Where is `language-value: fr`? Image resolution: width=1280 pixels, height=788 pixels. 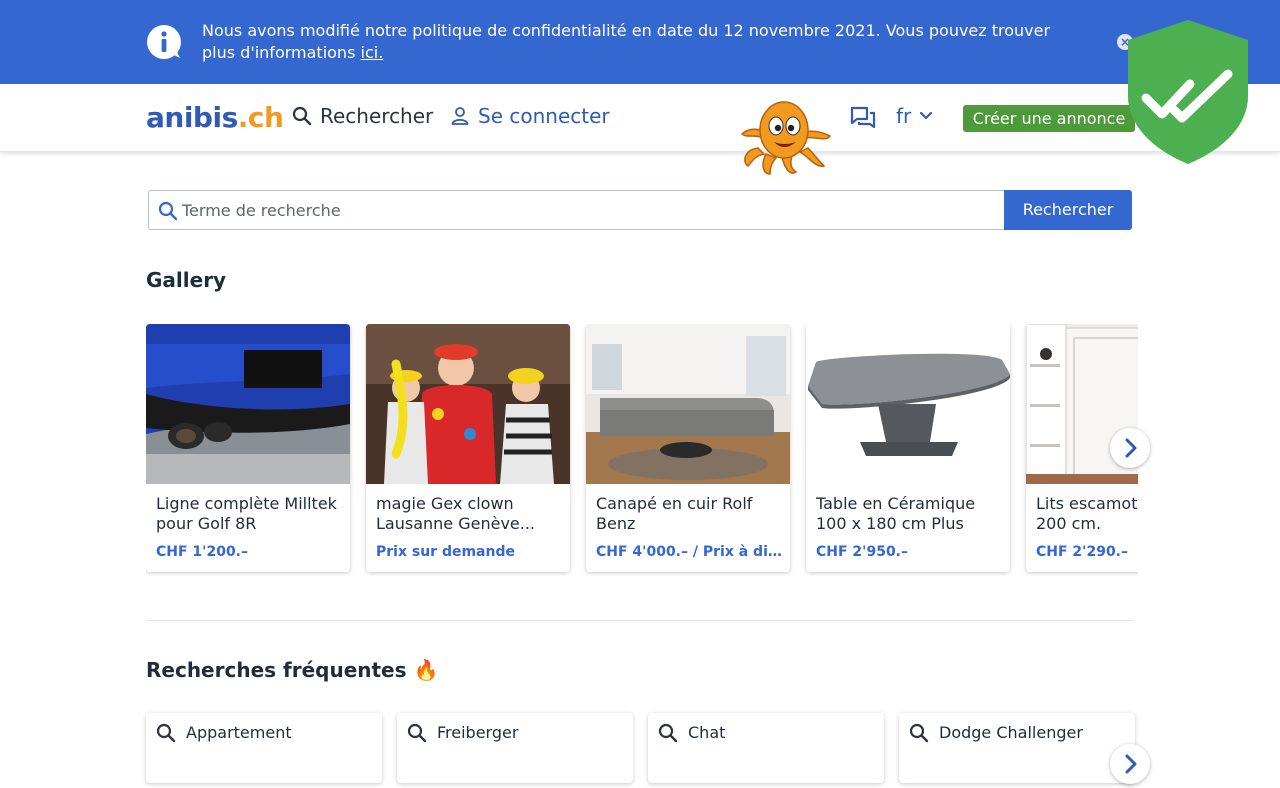
language-value: fr is located at coordinates (904, 116).